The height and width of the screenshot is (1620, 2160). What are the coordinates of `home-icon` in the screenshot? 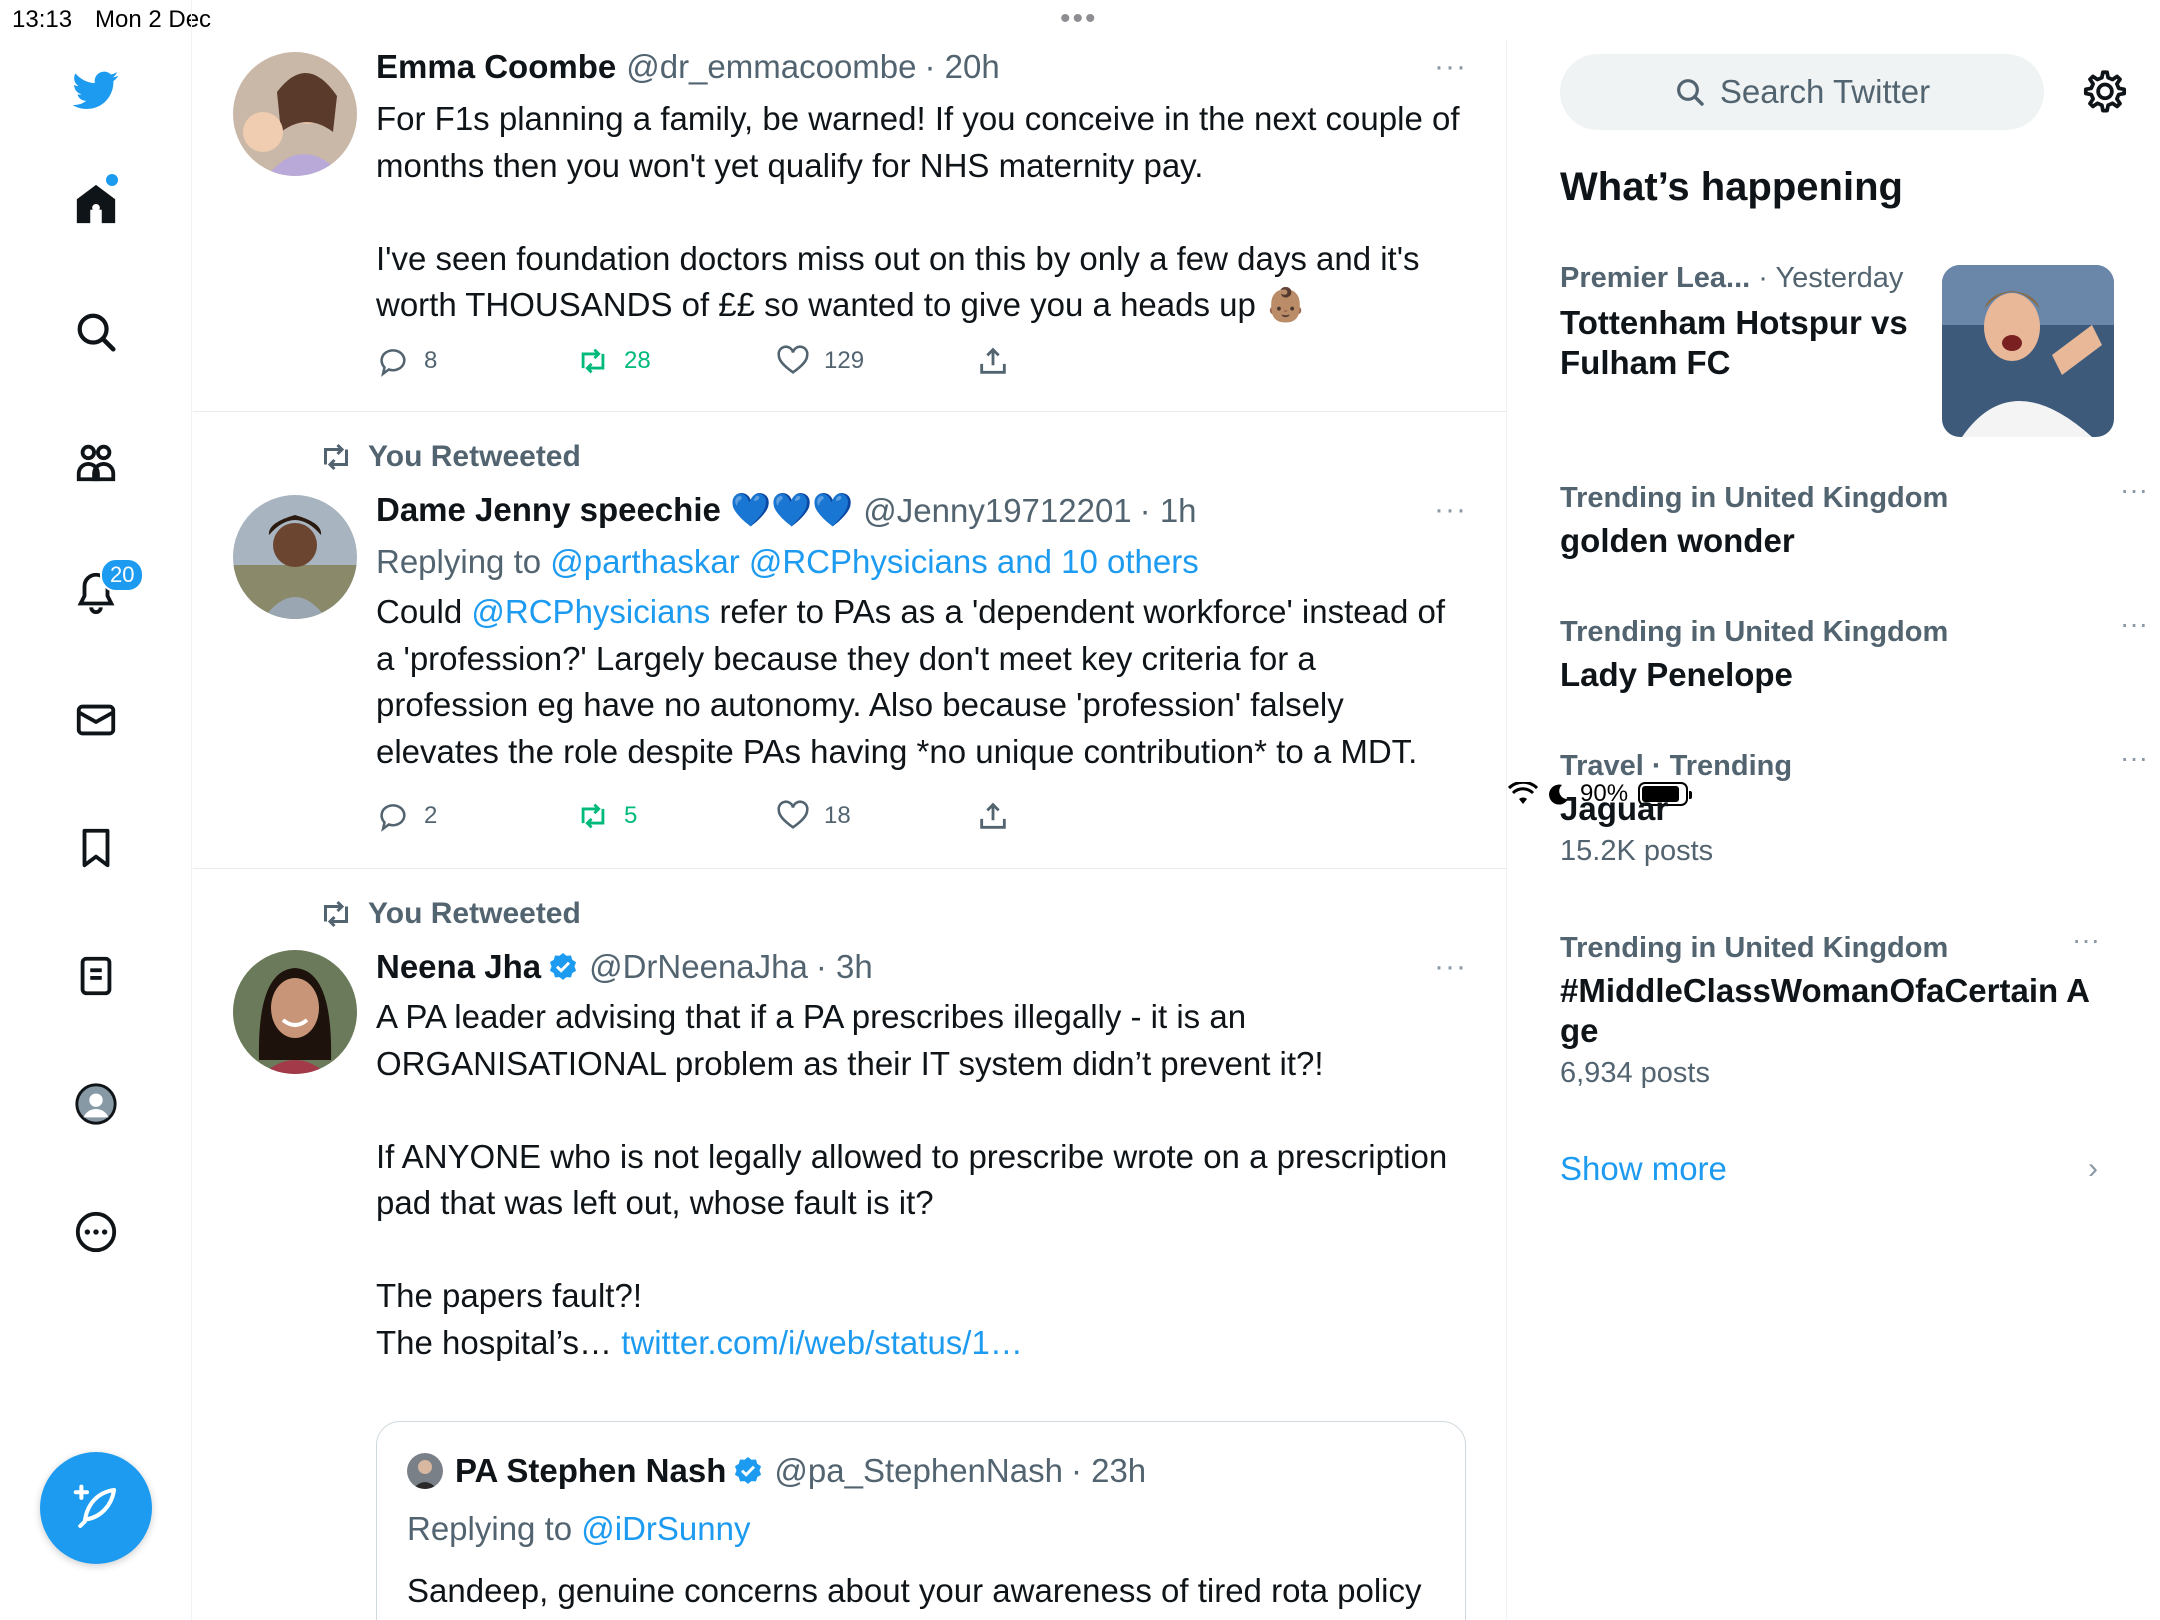 It's located at (96, 204).